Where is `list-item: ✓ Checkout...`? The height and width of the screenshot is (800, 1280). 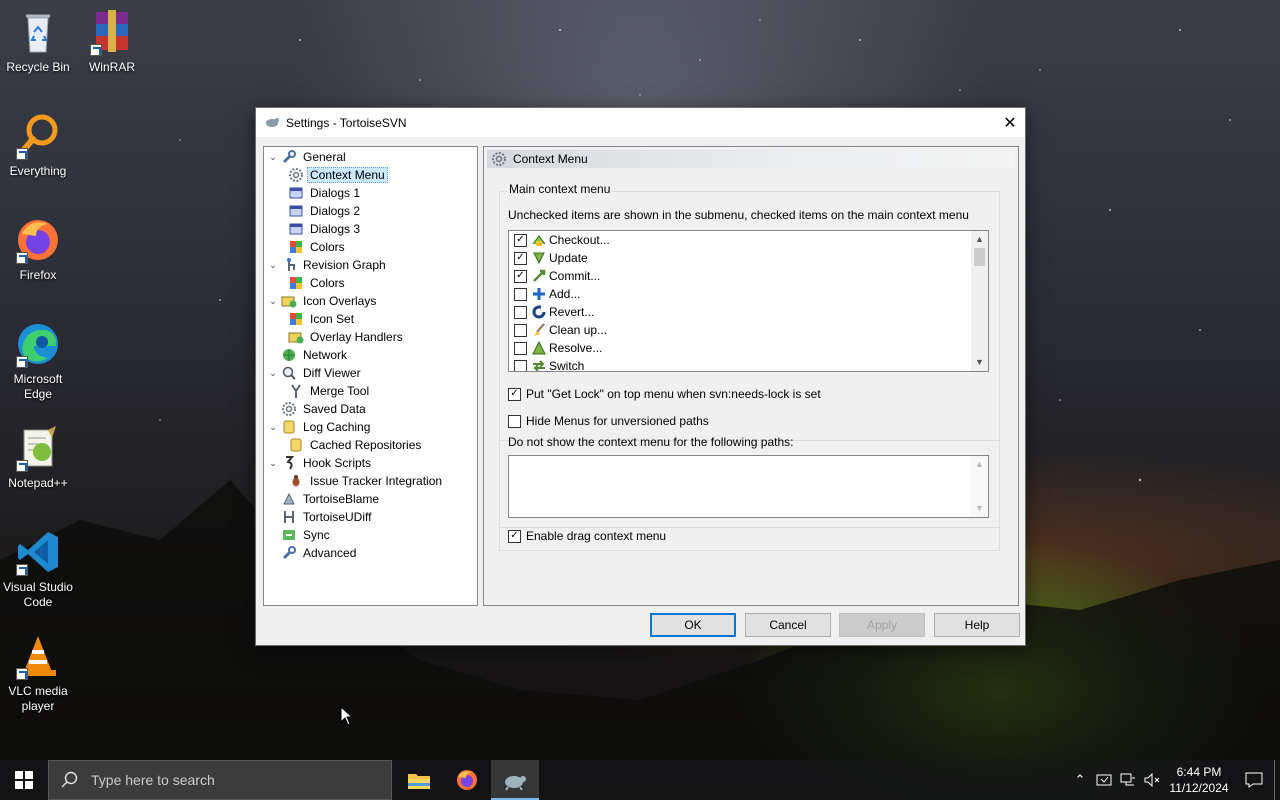 list-item: ✓ Checkout... is located at coordinates (748, 240).